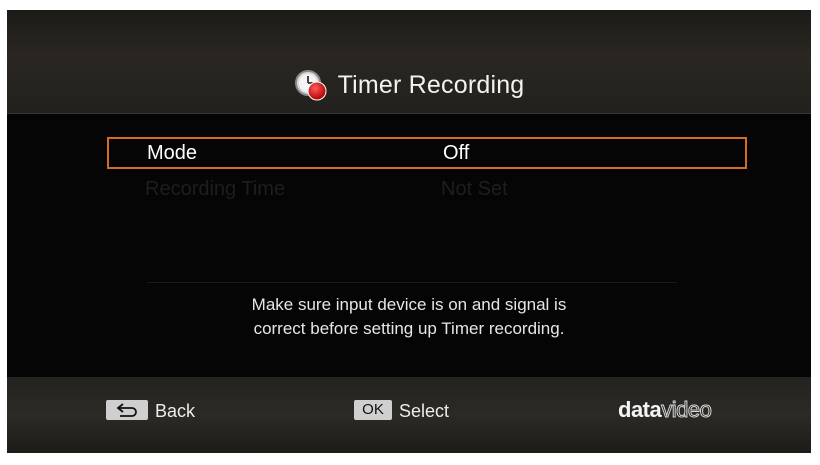  What do you see at coordinates (687, 410) in the screenshot?
I see `brand-light-text: video` at bounding box center [687, 410].